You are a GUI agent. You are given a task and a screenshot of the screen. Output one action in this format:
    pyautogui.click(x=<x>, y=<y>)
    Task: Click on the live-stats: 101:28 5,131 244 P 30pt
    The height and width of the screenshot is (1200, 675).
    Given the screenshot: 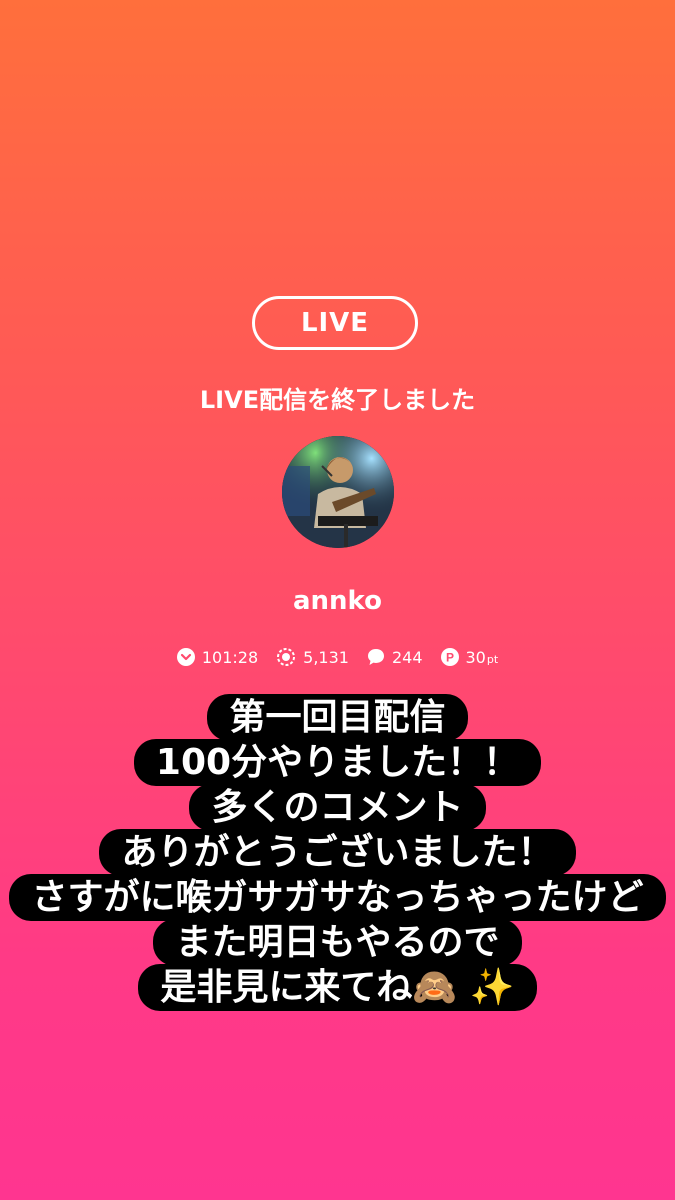 What is the action you would take?
    pyautogui.click(x=337, y=657)
    